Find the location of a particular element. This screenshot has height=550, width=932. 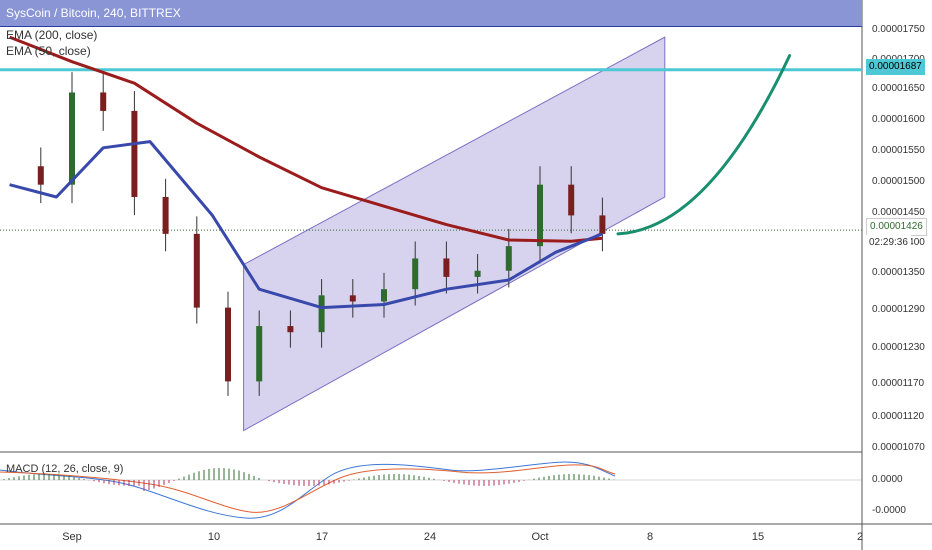

time-tick: Oct is located at coordinates (540, 537).